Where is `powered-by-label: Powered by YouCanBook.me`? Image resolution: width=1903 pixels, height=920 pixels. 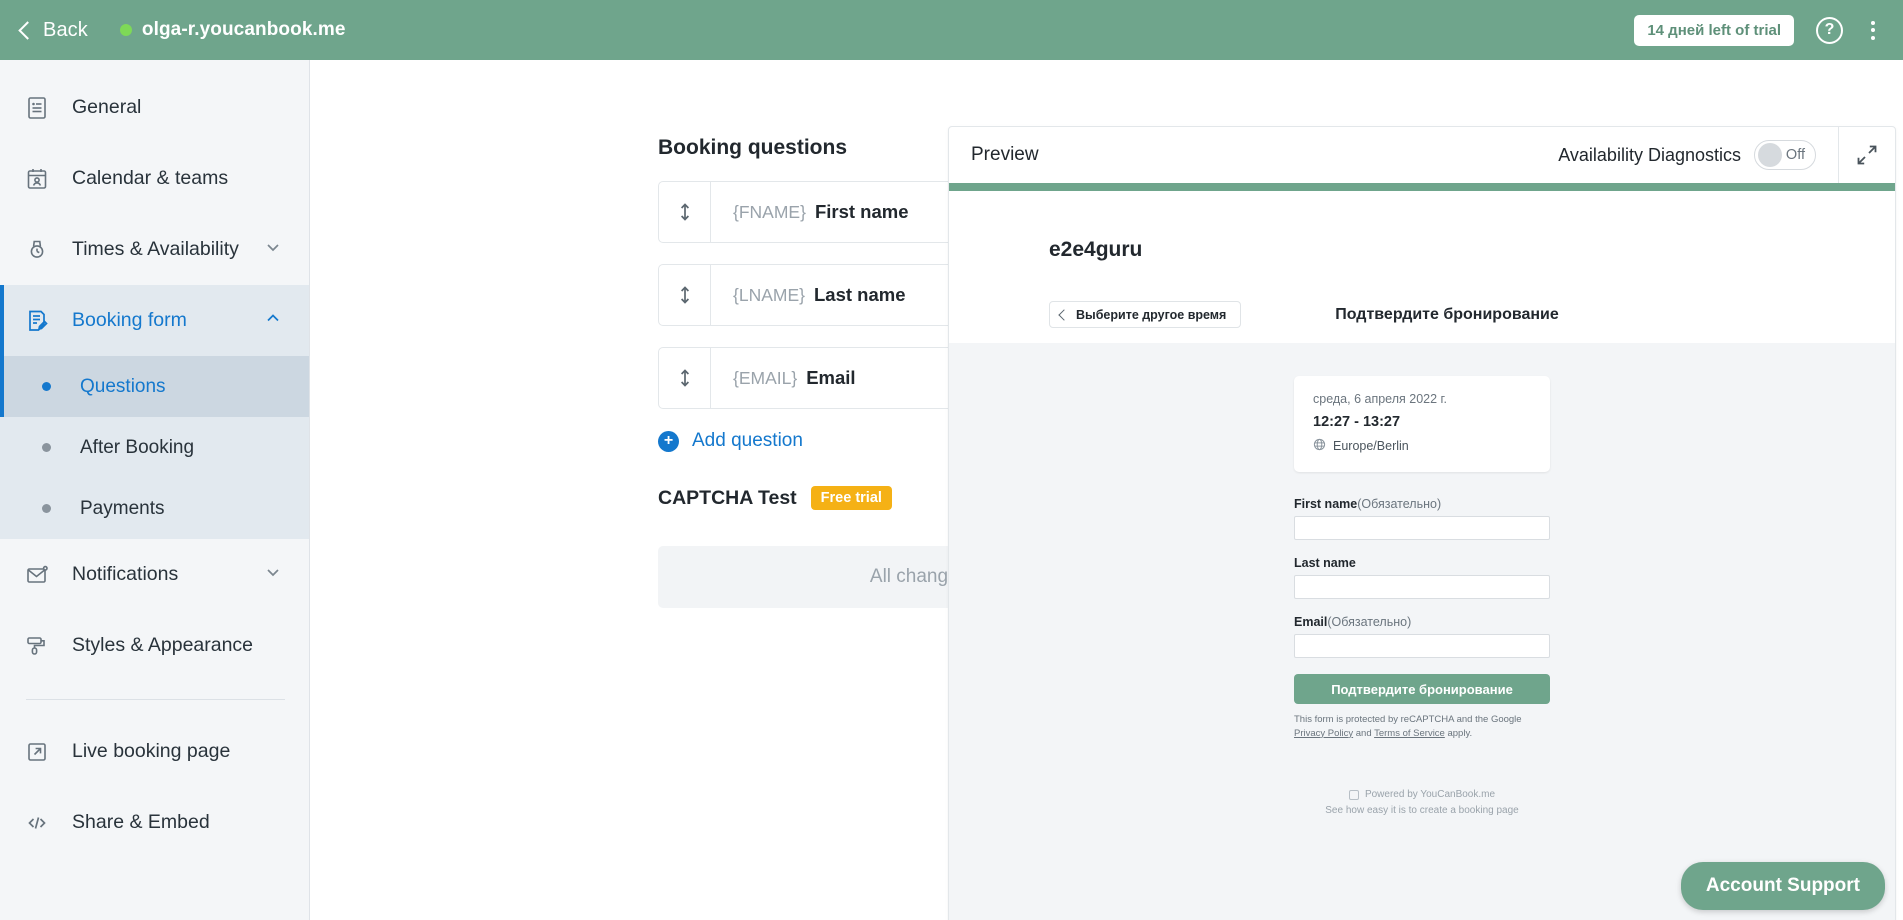 powered-by-label: Powered by YouCanBook.me is located at coordinates (1430, 794).